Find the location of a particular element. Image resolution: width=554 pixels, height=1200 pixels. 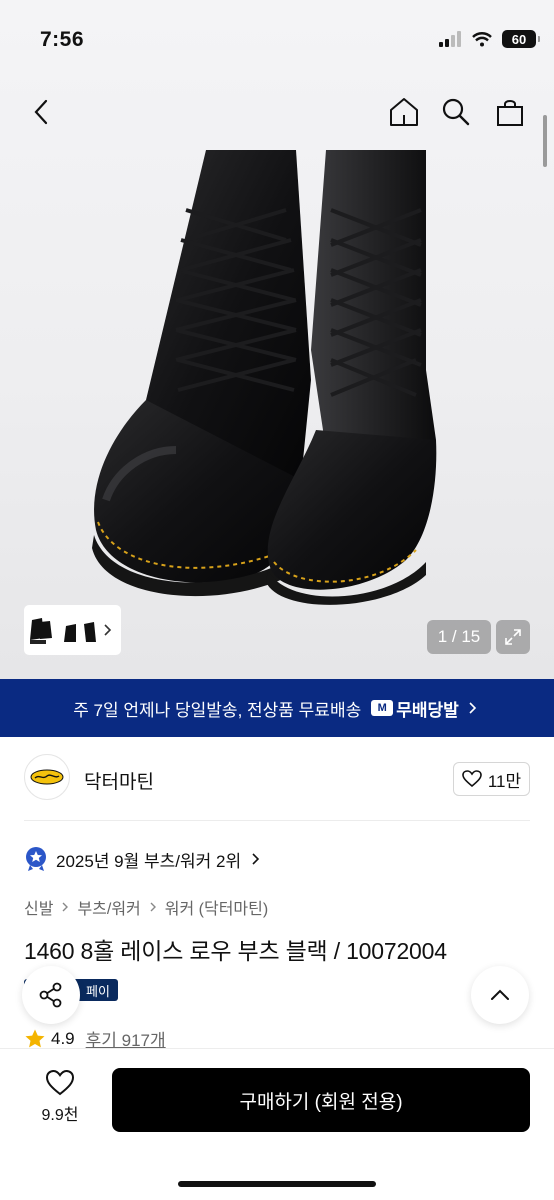

dr-martens-logo is located at coordinates (47, 777).